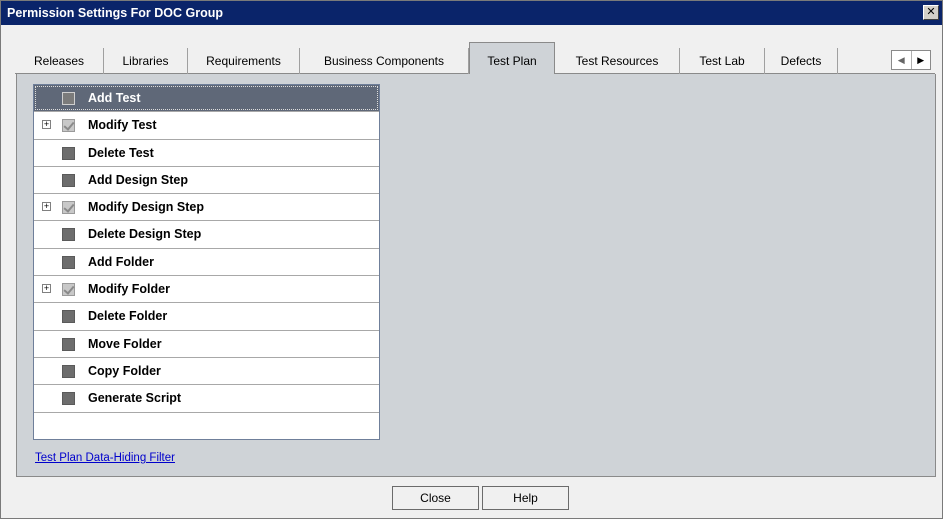  What do you see at coordinates (129, 289) in the screenshot?
I see `permission-label: Modify Folder` at bounding box center [129, 289].